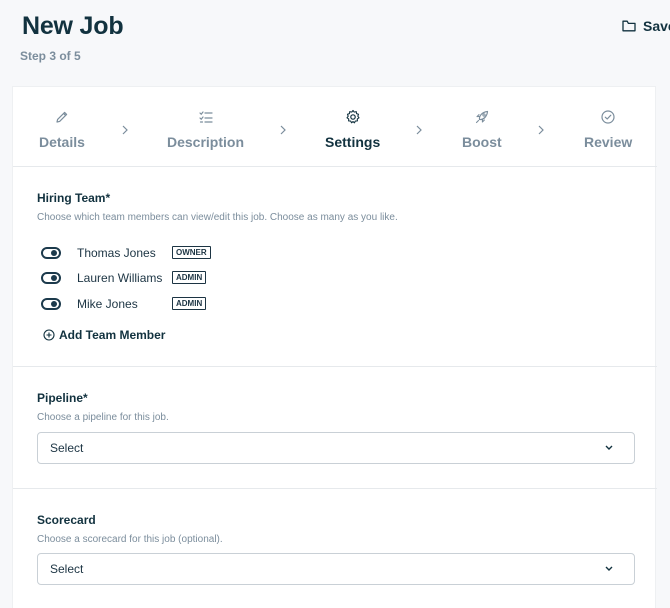  What do you see at coordinates (107, 304) in the screenshot?
I see `member-name: Mike Jones` at bounding box center [107, 304].